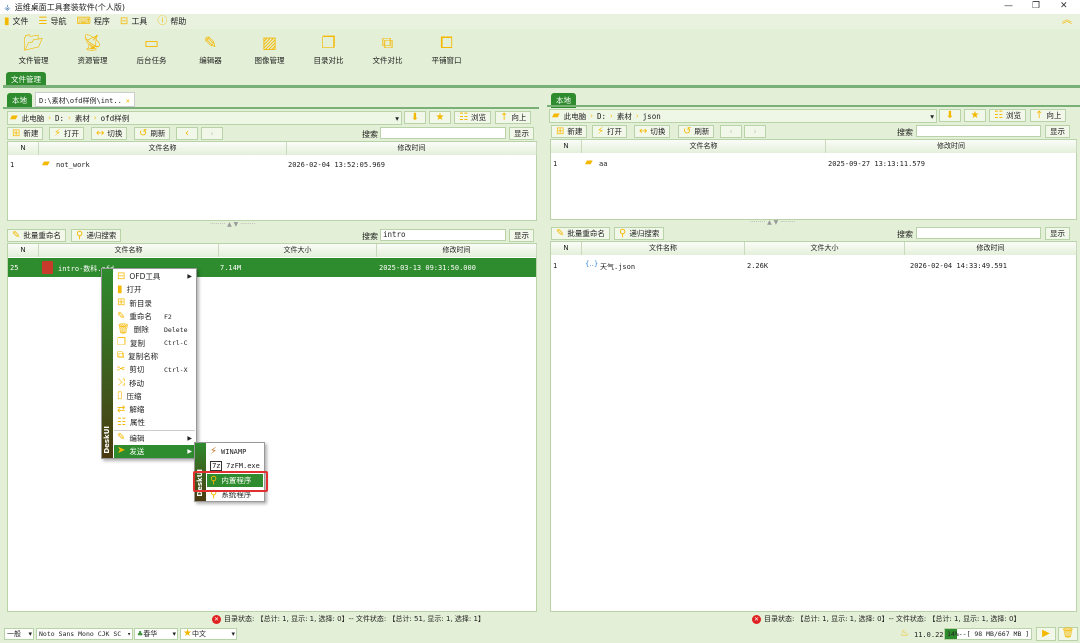 This screenshot has height=643, width=1080. I want to click on left-dir-show-button: 显示, so click(521, 133).